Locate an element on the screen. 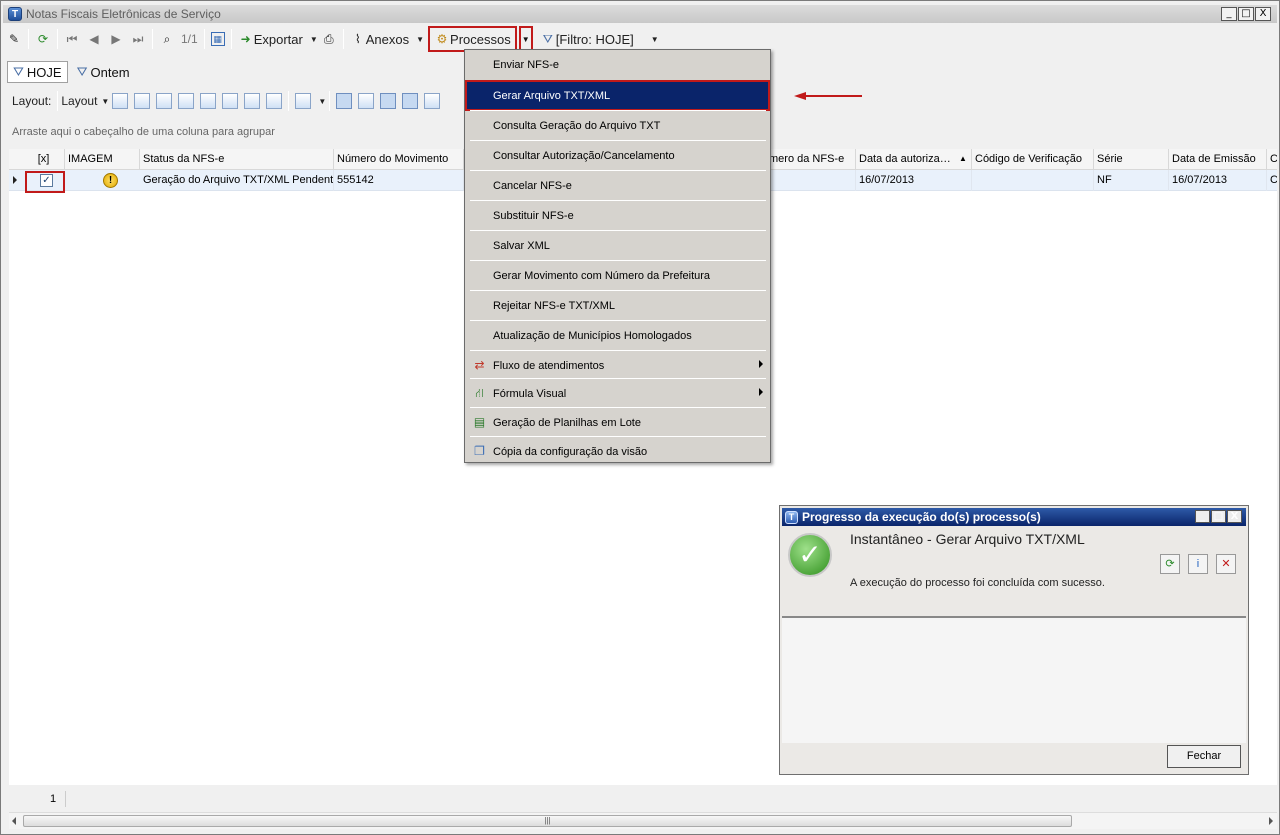 This screenshot has height=835, width=1280. sum-icon is located at coordinates (252, 101).